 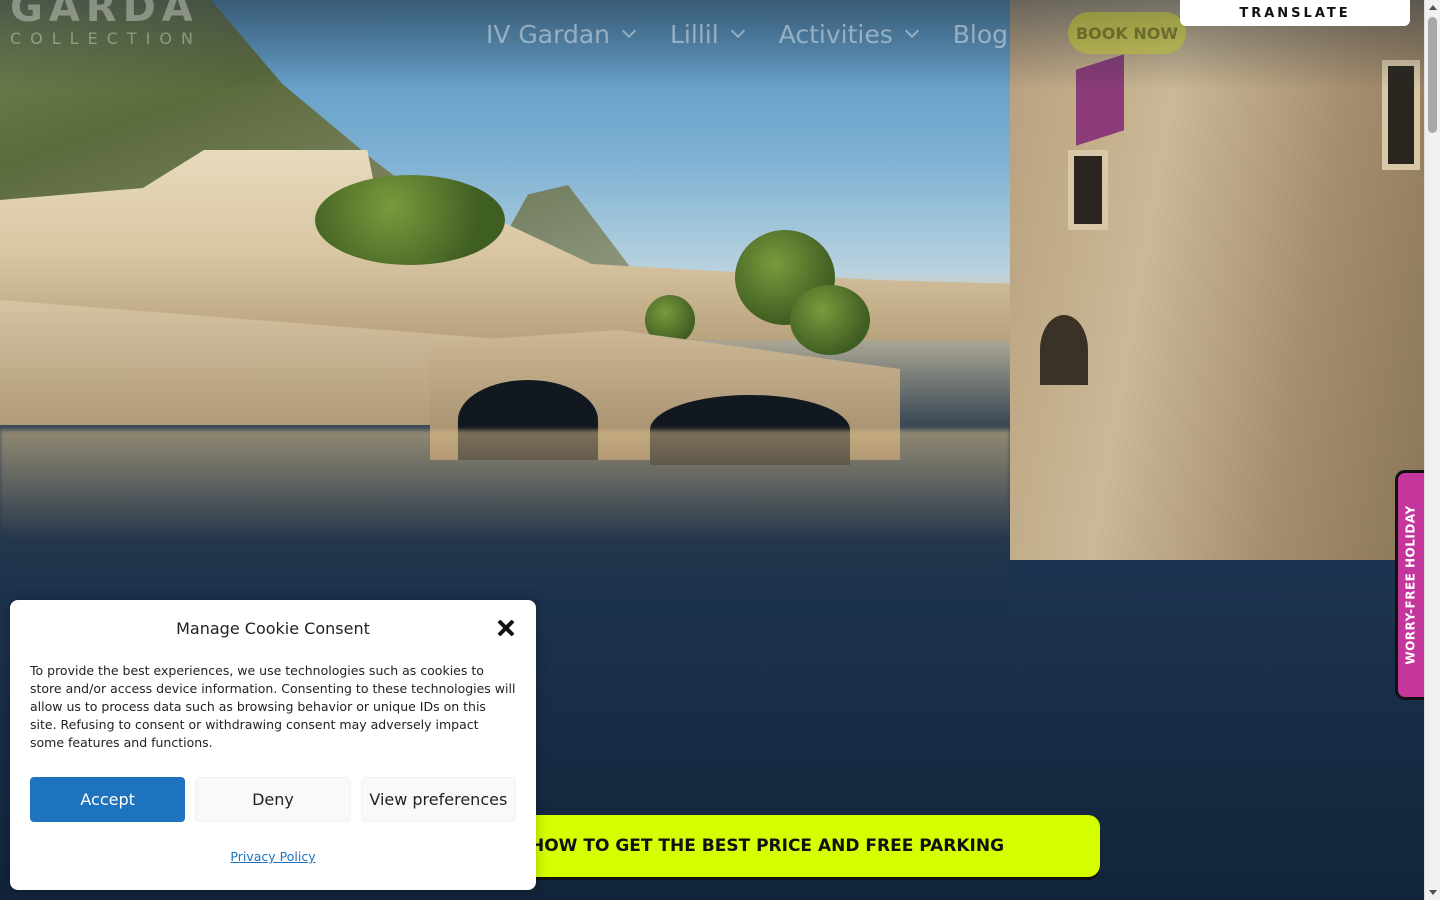 What do you see at coordinates (1433, 7) in the screenshot?
I see `scroll-up-arrow-icon` at bounding box center [1433, 7].